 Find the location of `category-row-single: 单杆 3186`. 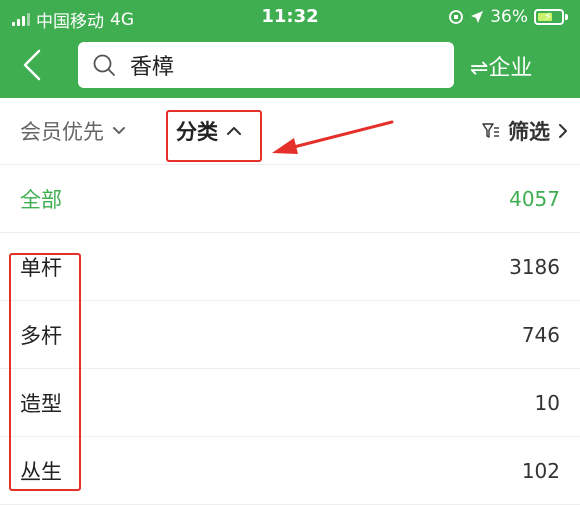

category-row-single: 单杆 3186 is located at coordinates (290, 267).